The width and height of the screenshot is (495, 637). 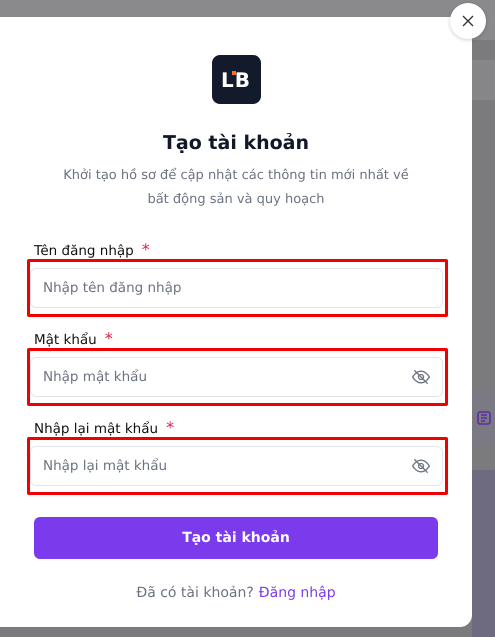 What do you see at coordinates (236, 377) in the screenshot?
I see `input-field: Nhập mật khẩu` at bounding box center [236, 377].